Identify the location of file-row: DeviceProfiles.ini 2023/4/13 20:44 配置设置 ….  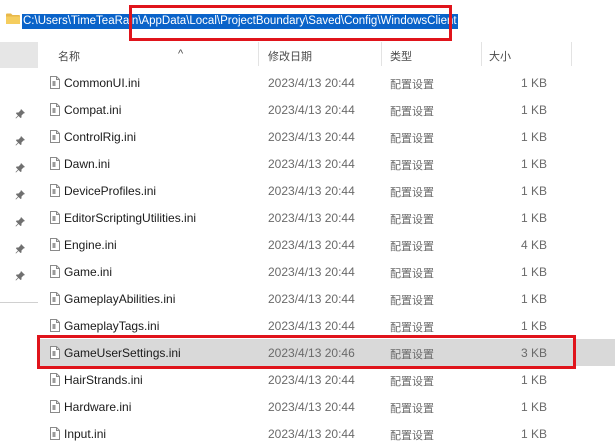
(326, 190).